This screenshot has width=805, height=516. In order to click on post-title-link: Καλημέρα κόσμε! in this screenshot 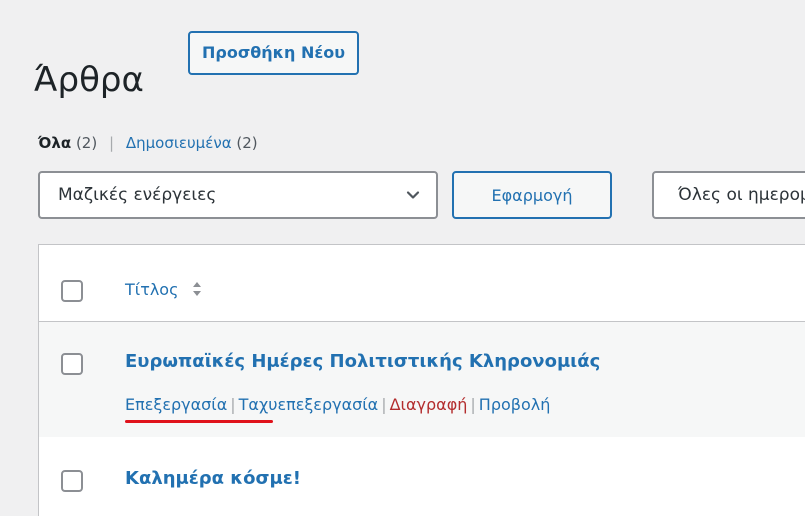, I will do `click(213, 478)`.